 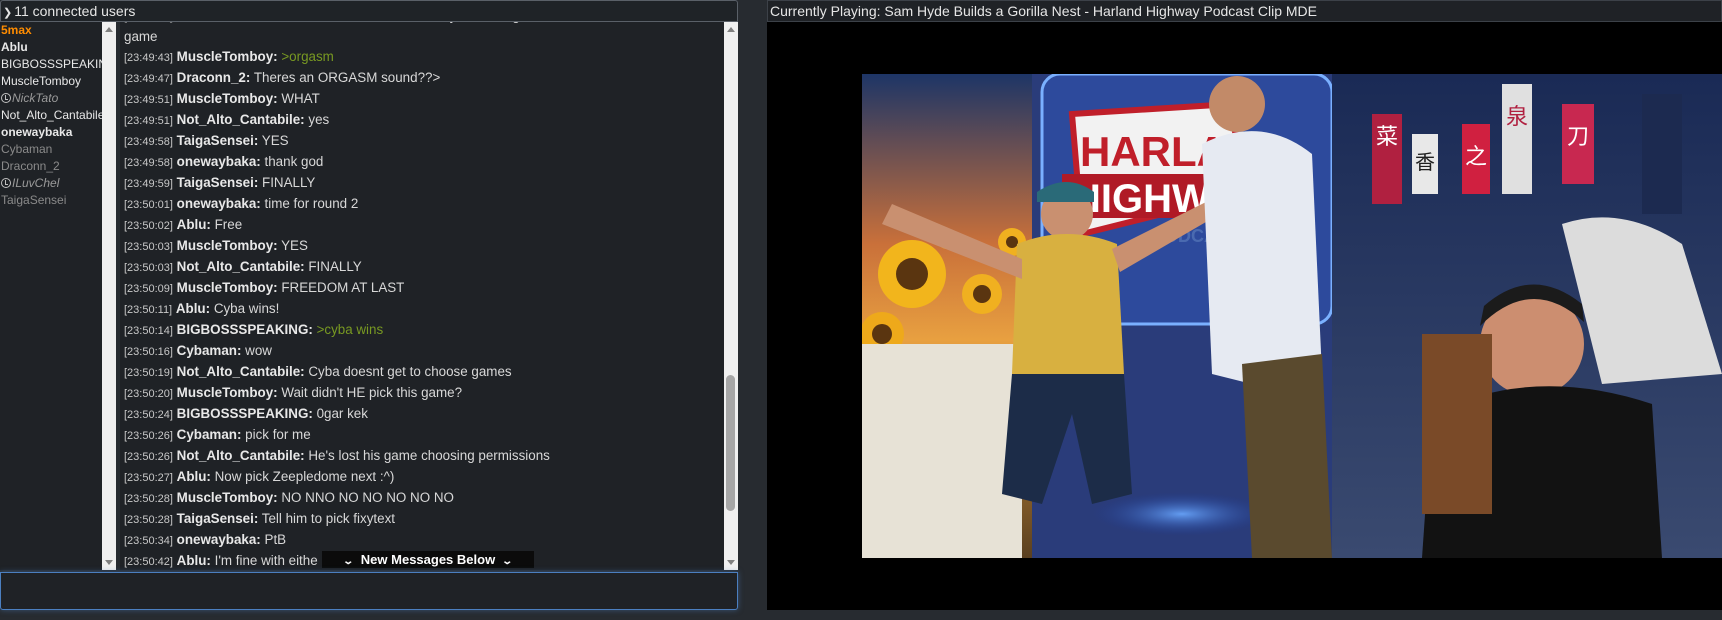 I want to click on message-text: FINALLY, so click(x=289, y=182).